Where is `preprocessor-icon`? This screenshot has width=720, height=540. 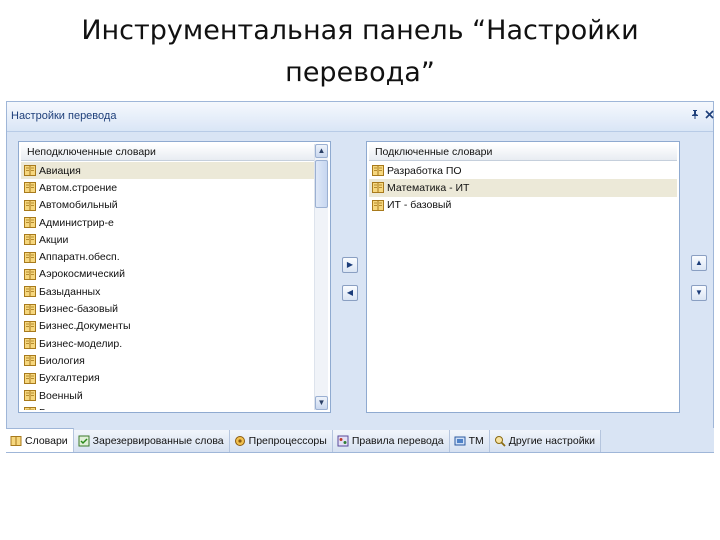 preprocessor-icon is located at coordinates (240, 441).